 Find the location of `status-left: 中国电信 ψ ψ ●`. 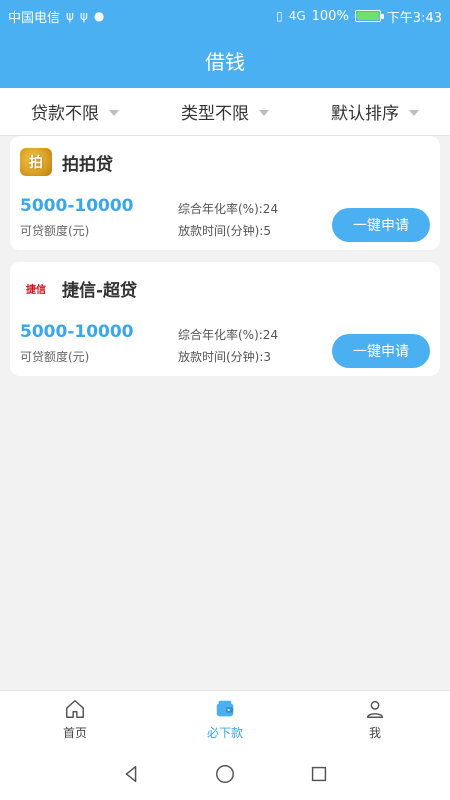

status-left: 中国电信 ψ ψ ● is located at coordinates (56, 16).